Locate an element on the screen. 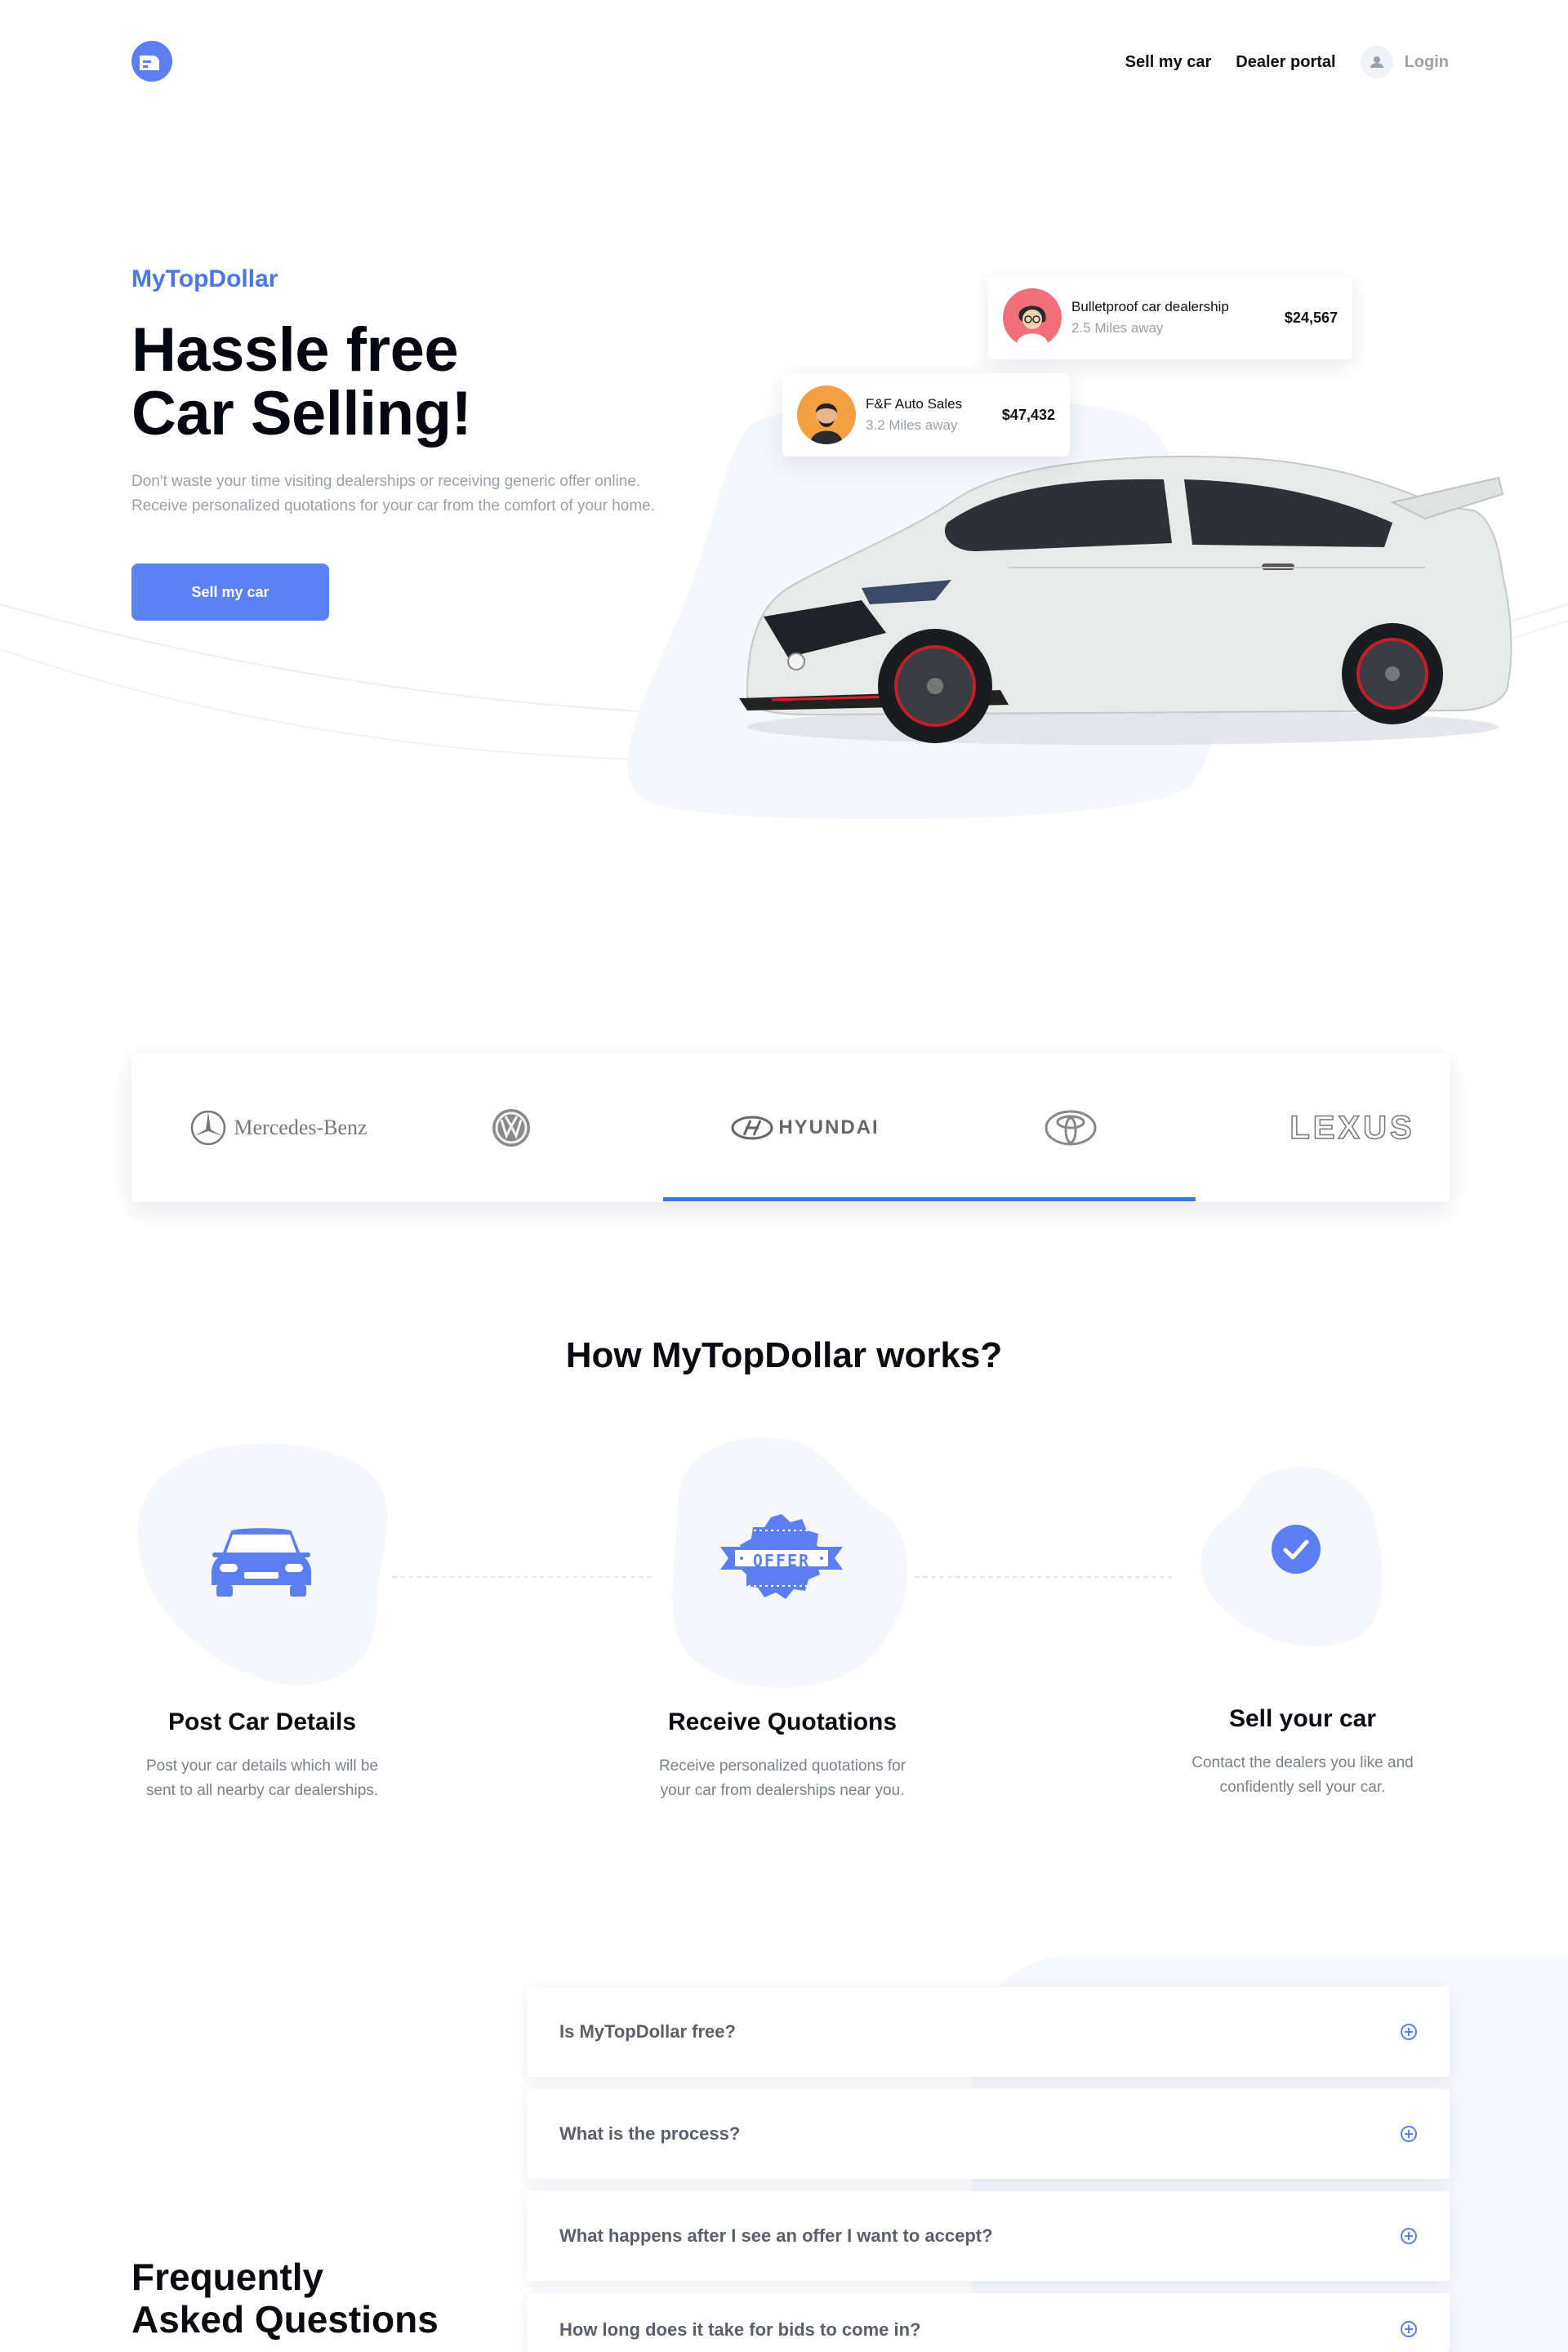 The image size is (1568, 2352). brand-hyundai: HYUNDAI is located at coordinates (805, 1128).